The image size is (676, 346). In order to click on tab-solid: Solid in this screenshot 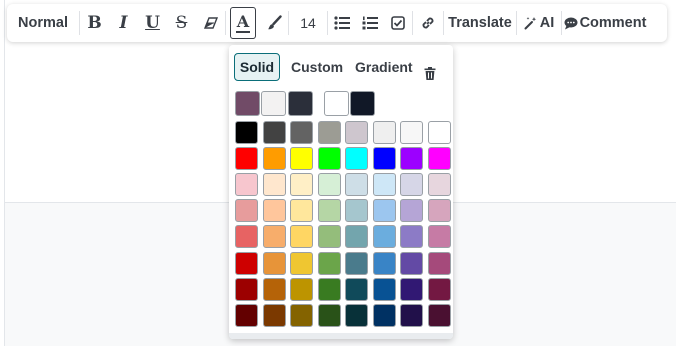, I will do `click(257, 67)`.